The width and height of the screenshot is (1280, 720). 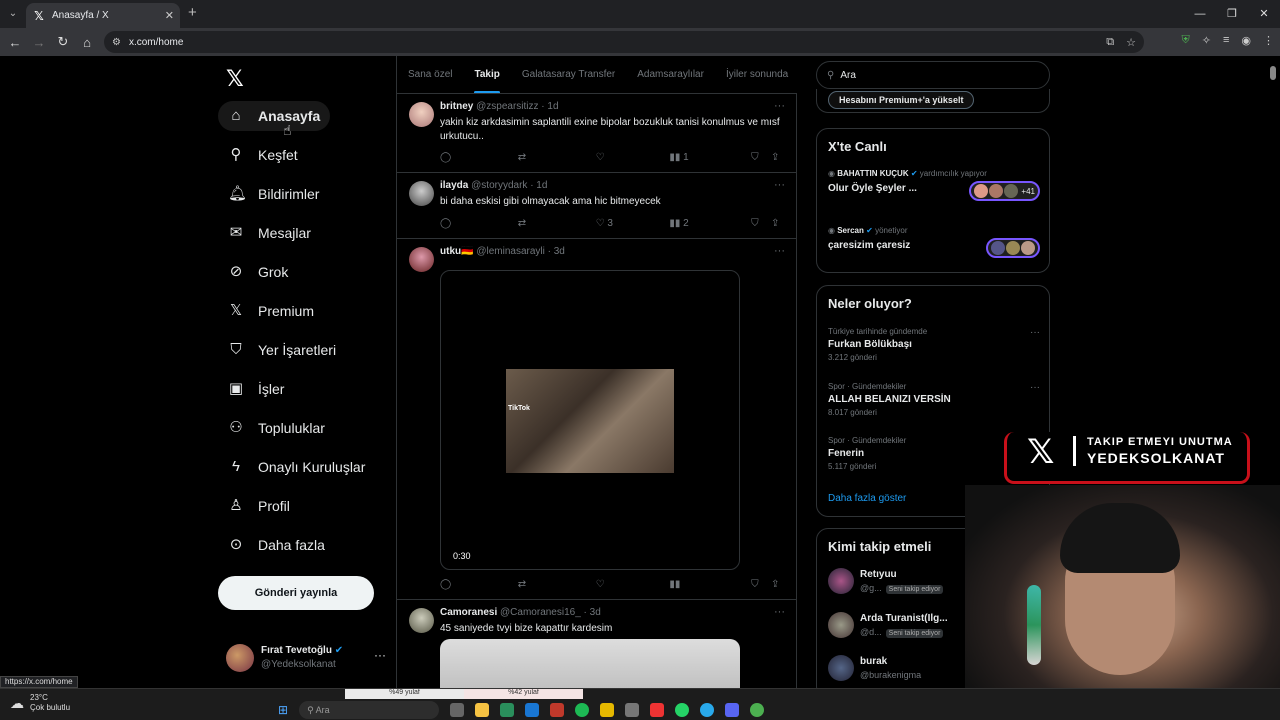 What do you see at coordinates (1226, 40) in the screenshot?
I see `media-icon: ≡` at bounding box center [1226, 40].